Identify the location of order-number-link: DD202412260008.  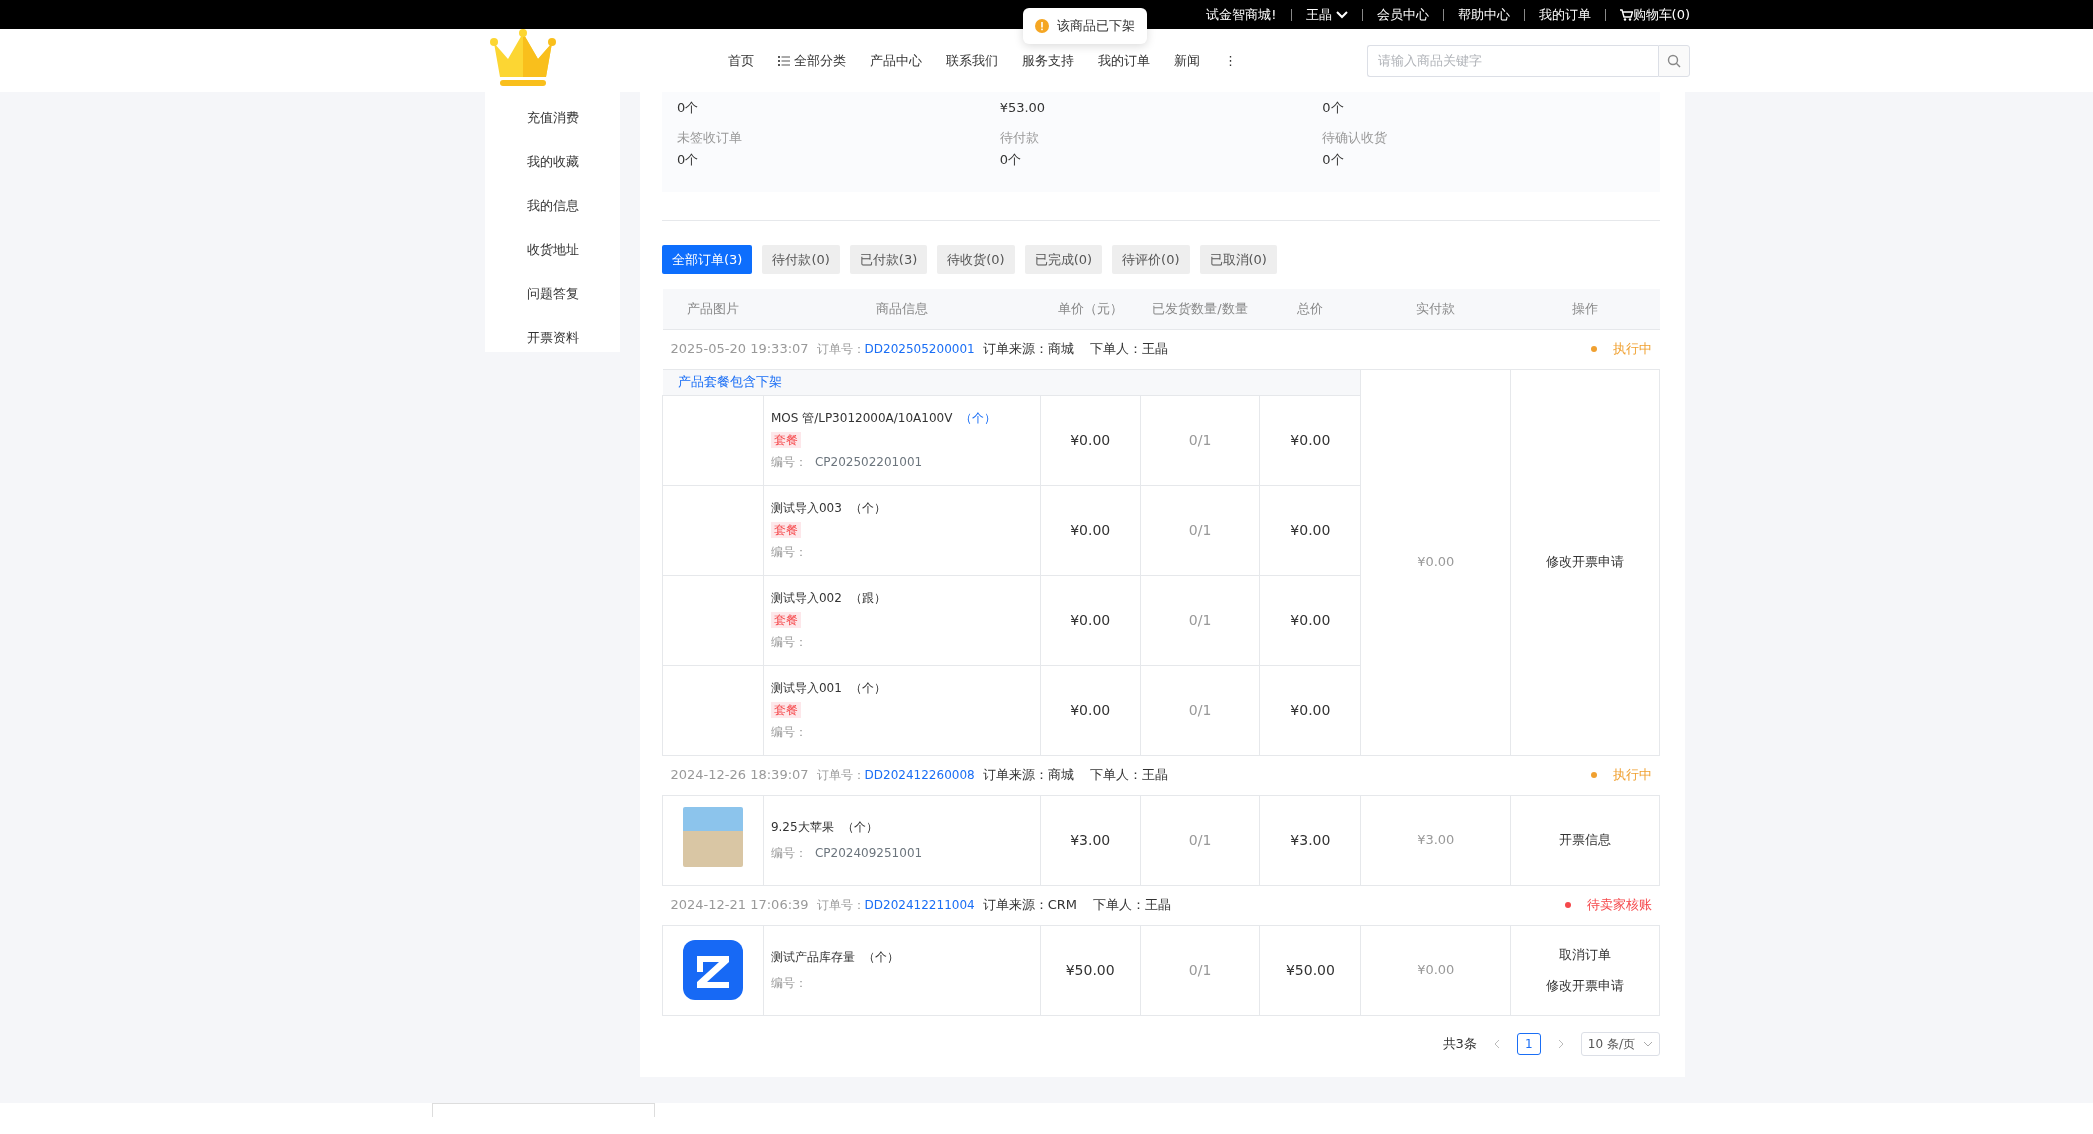
(919, 775).